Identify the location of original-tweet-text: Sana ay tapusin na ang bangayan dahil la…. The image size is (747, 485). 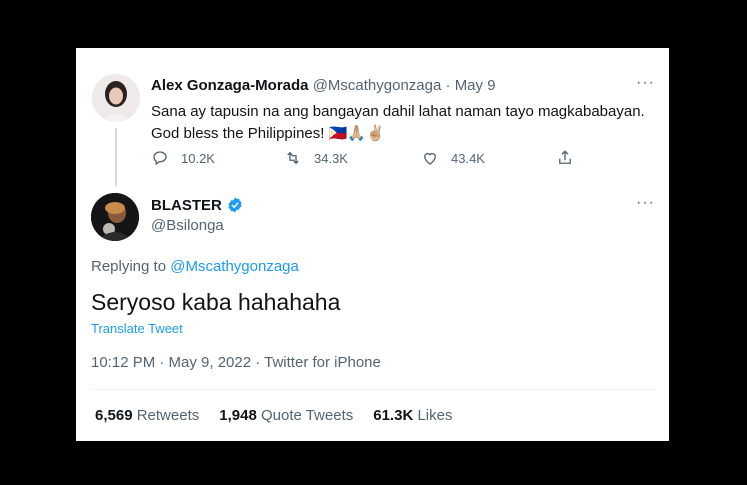
(401, 123).